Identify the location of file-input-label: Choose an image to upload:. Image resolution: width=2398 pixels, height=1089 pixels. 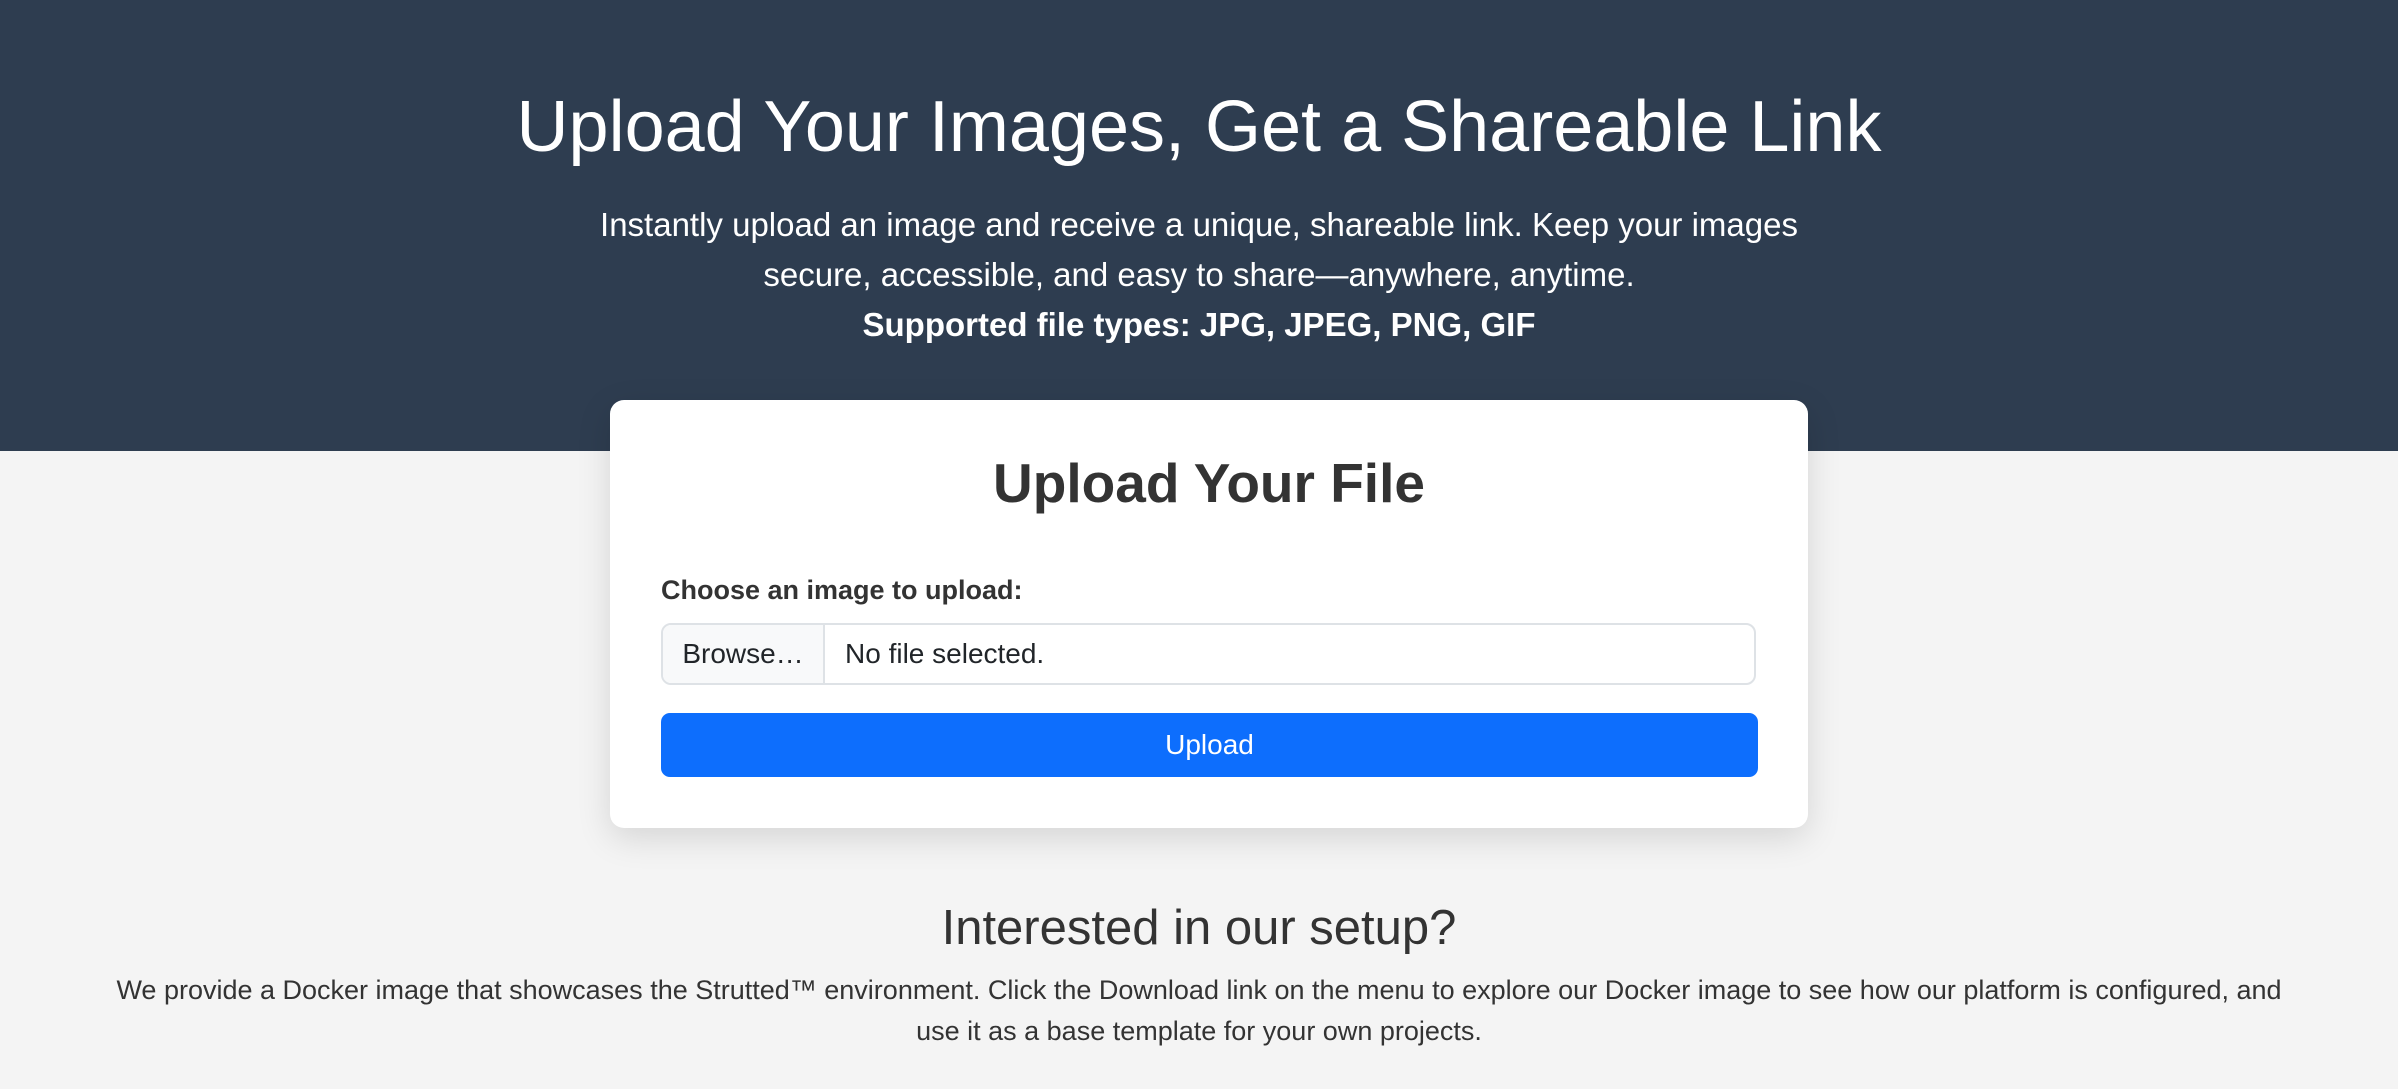
(842, 590).